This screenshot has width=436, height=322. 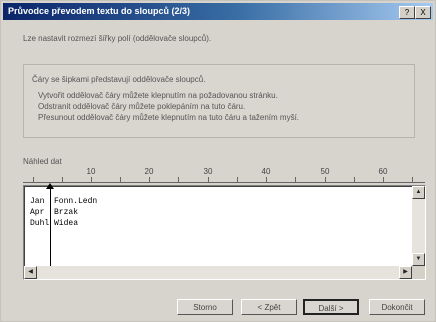 I want to click on ruler-number: 50, so click(x=325, y=171).